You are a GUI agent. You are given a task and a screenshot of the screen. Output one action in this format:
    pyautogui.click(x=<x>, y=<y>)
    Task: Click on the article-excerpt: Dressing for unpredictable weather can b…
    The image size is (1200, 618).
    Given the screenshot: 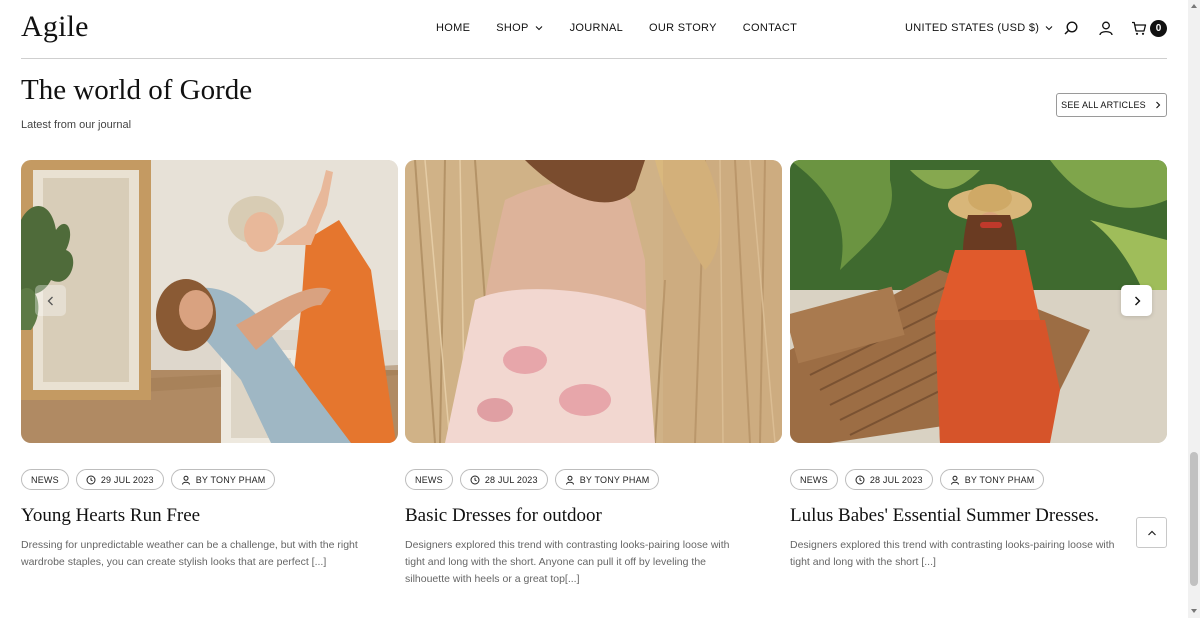 What is the action you would take?
    pyautogui.click(x=189, y=553)
    